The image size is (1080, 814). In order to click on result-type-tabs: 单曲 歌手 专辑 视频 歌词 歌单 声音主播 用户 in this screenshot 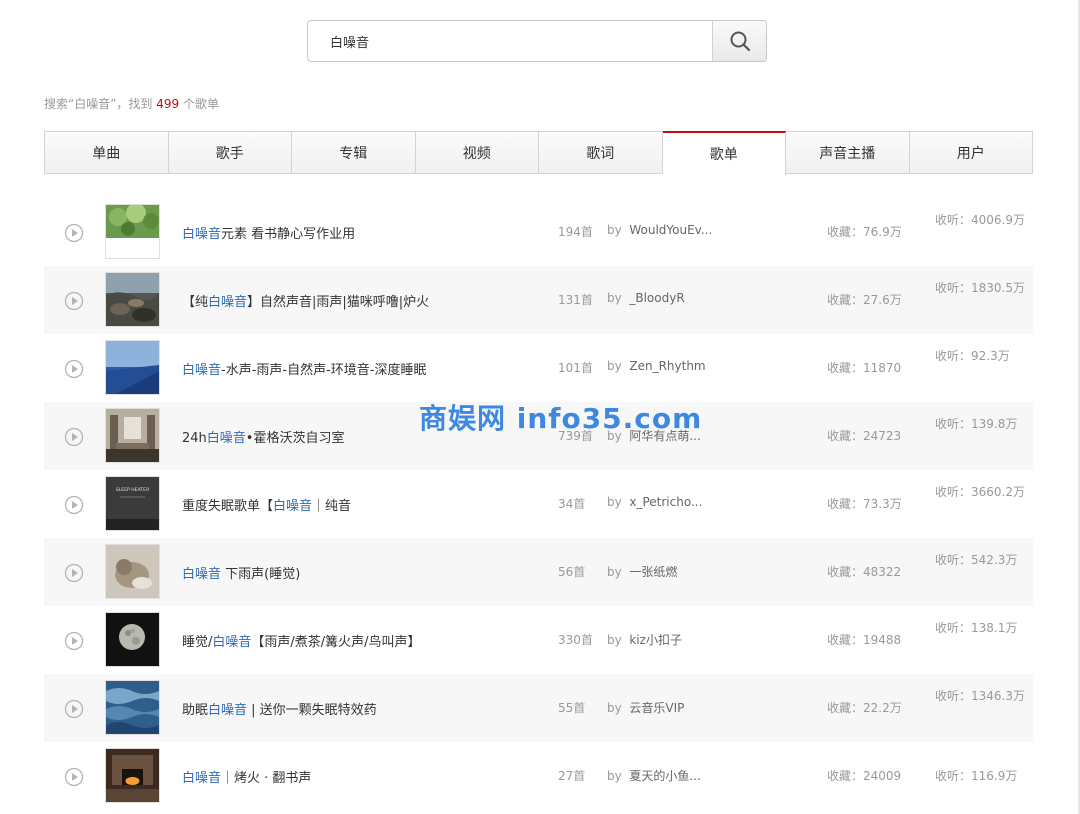, I will do `click(538, 153)`.